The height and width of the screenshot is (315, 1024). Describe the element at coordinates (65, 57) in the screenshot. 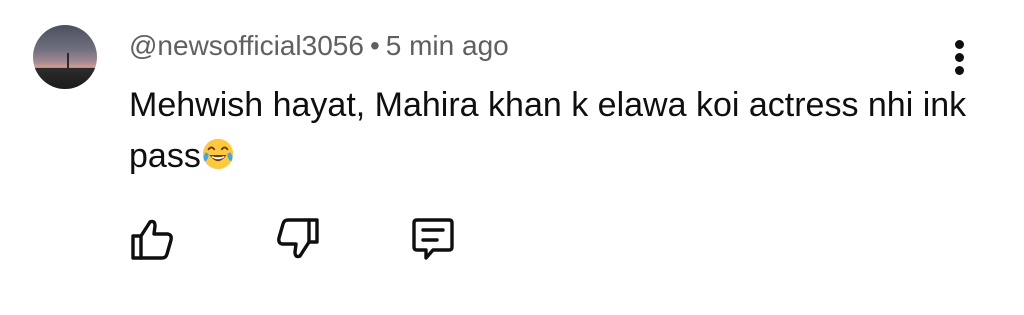

I see `avatar` at that location.